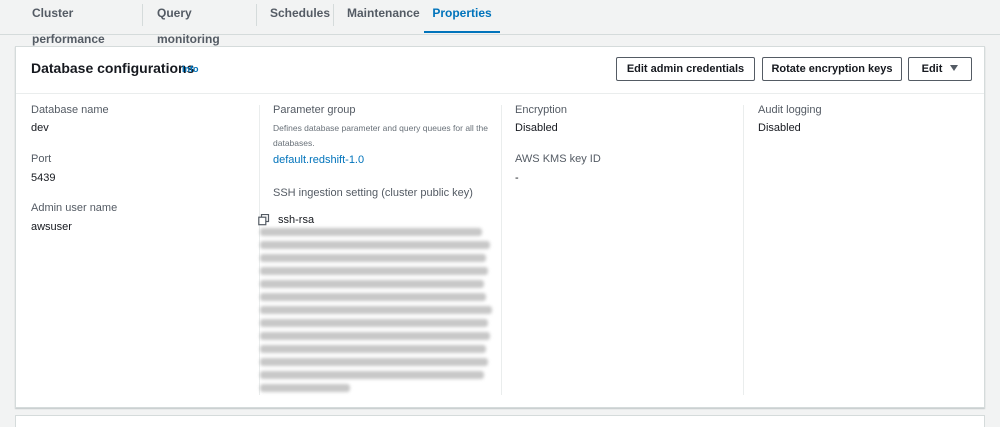 The width and height of the screenshot is (1000, 427). Describe the element at coordinates (954, 68) in the screenshot. I see `caret-down-icon` at that location.